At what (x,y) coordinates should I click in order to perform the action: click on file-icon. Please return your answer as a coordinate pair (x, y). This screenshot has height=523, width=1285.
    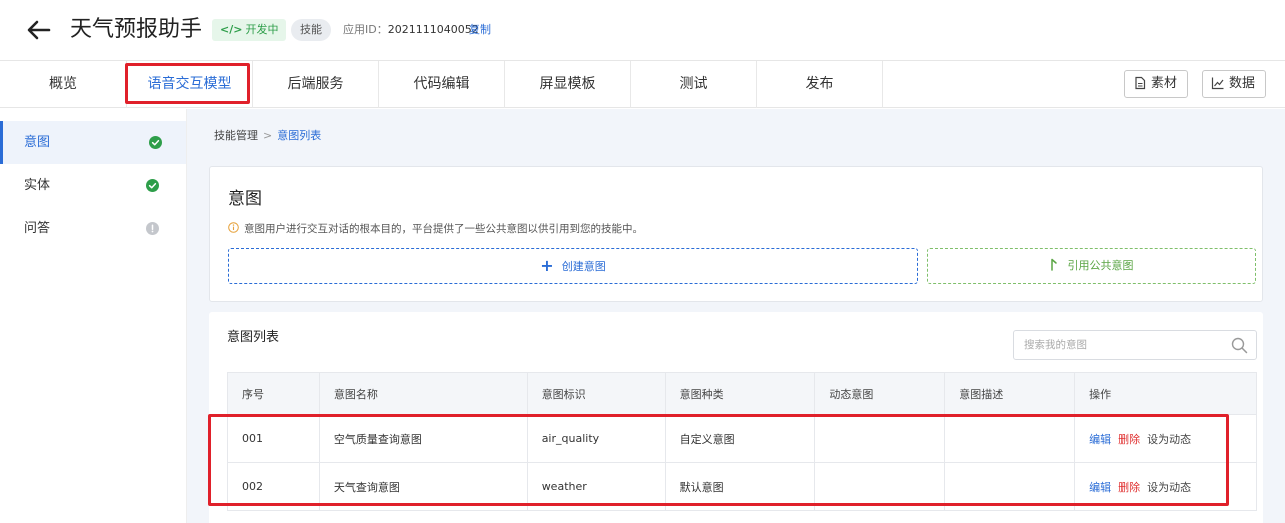
    Looking at the image, I should click on (1140, 83).